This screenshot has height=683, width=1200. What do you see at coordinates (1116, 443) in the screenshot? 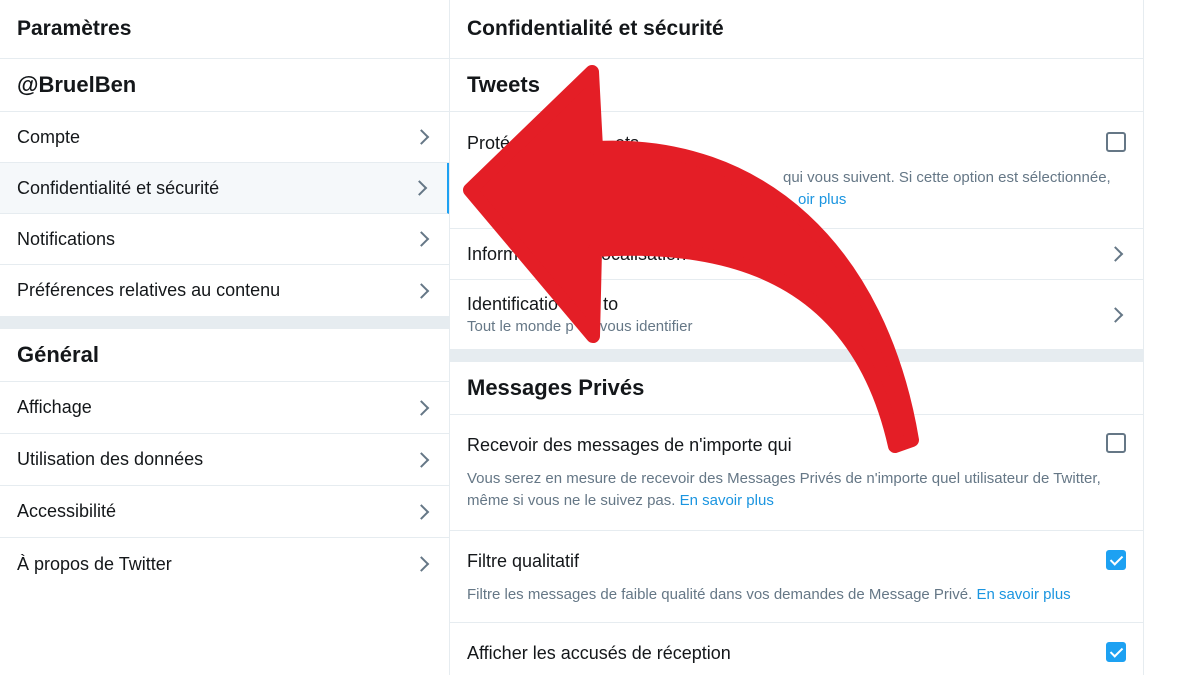
I see `dm-anyone-checkbox` at bounding box center [1116, 443].